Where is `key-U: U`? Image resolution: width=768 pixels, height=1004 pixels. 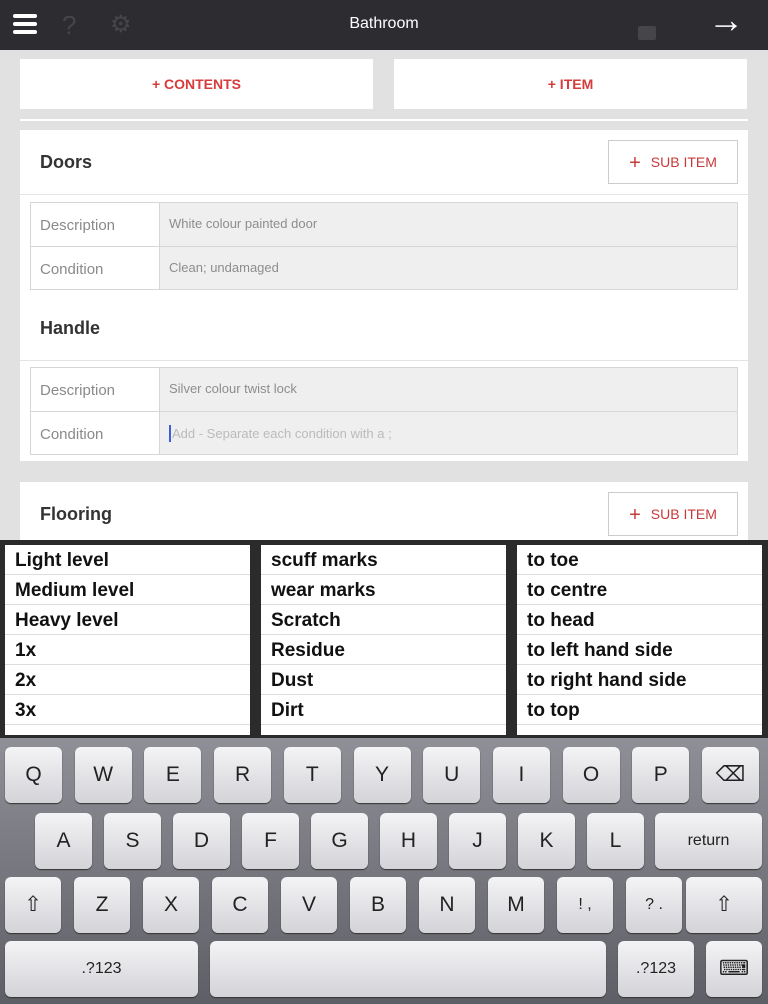
key-U: U is located at coordinates (452, 775).